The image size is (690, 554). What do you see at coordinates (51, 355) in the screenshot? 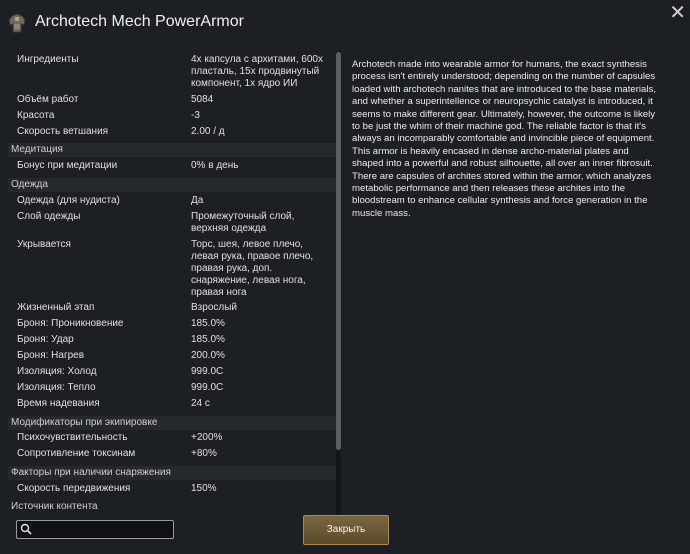
I see `stat-key: Броня: Нагрев` at bounding box center [51, 355].